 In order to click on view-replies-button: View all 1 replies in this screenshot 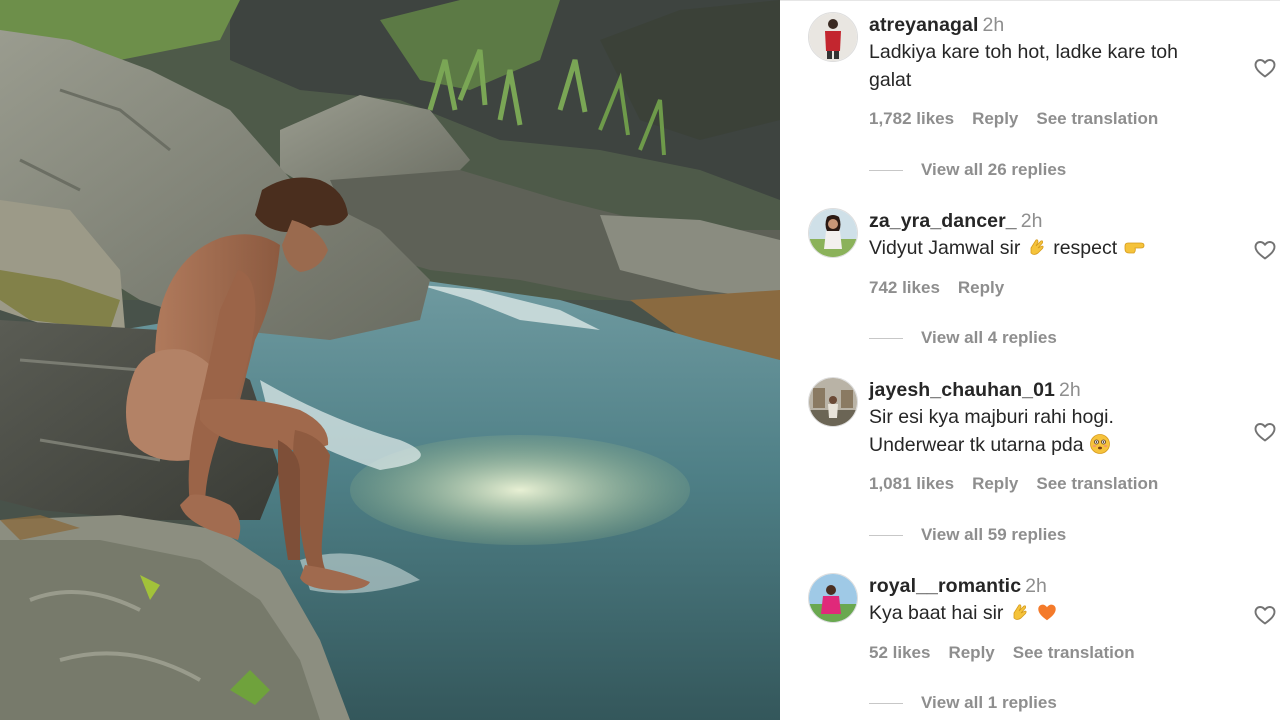, I will do `click(963, 703)`.